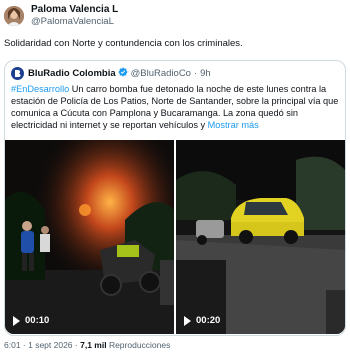 This screenshot has height=353, width=350. What do you see at coordinates (123, 73) in the screenshot?
I see `verified-badge-icon` at bounding box center [123, 73].